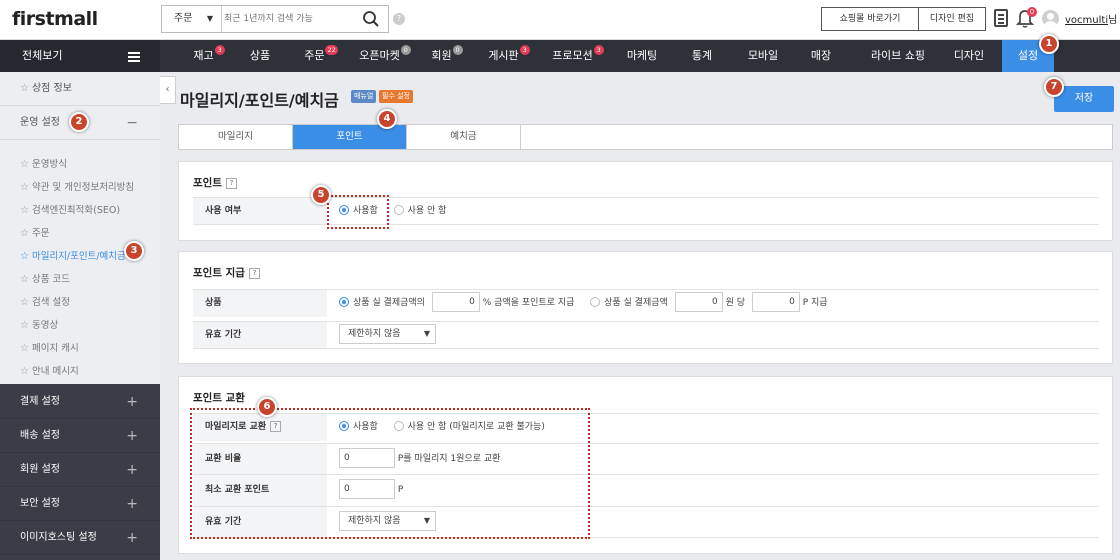 This screenshot has height=560, width=1120. I want to click on nav-promotion: 프로모션 3, so click(578, 56).